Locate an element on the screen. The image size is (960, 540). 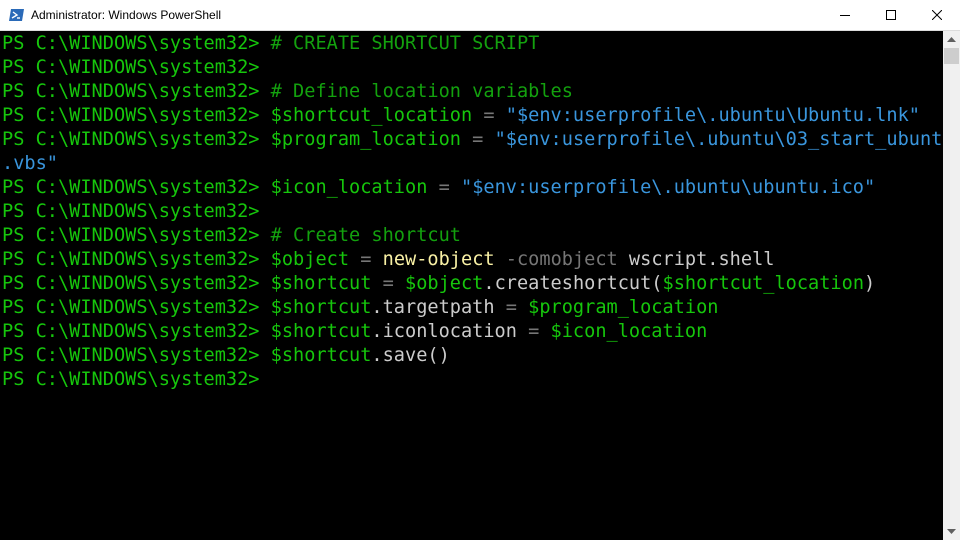
close-icon is located at coordinates (937, 15).